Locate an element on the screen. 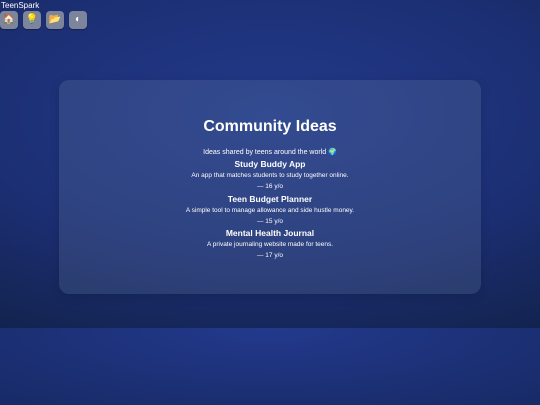 Image resolution: width=540 pixels, height=405 pixels. idea-title: Mental Health Journal is located at coordinates (270, 233).